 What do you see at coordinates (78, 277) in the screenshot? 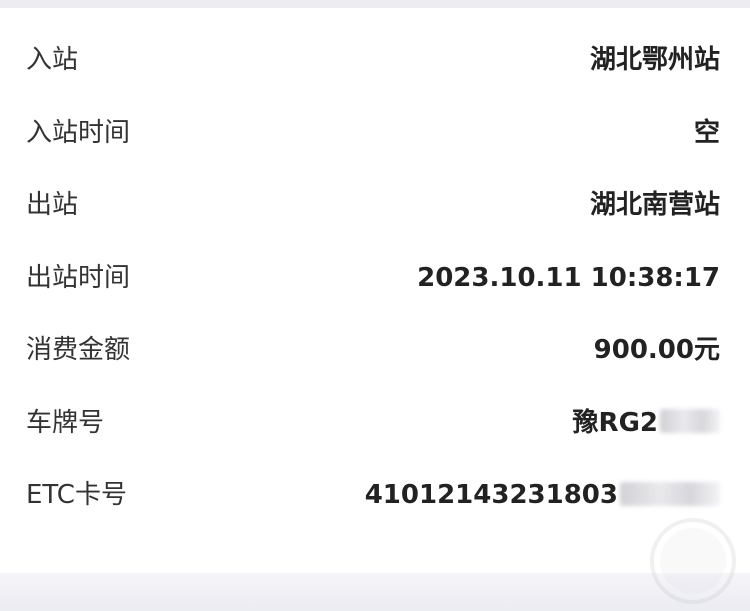
I see `exit-time-label: 出站时间` at bounding box center [78, 277].